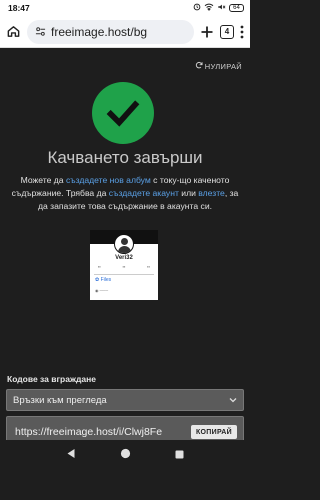  What do you see at coordinates (60, 400) in the screenshot?
I see `embed-type-value: Връзки към прегледа` at bounding box center [60, 400].